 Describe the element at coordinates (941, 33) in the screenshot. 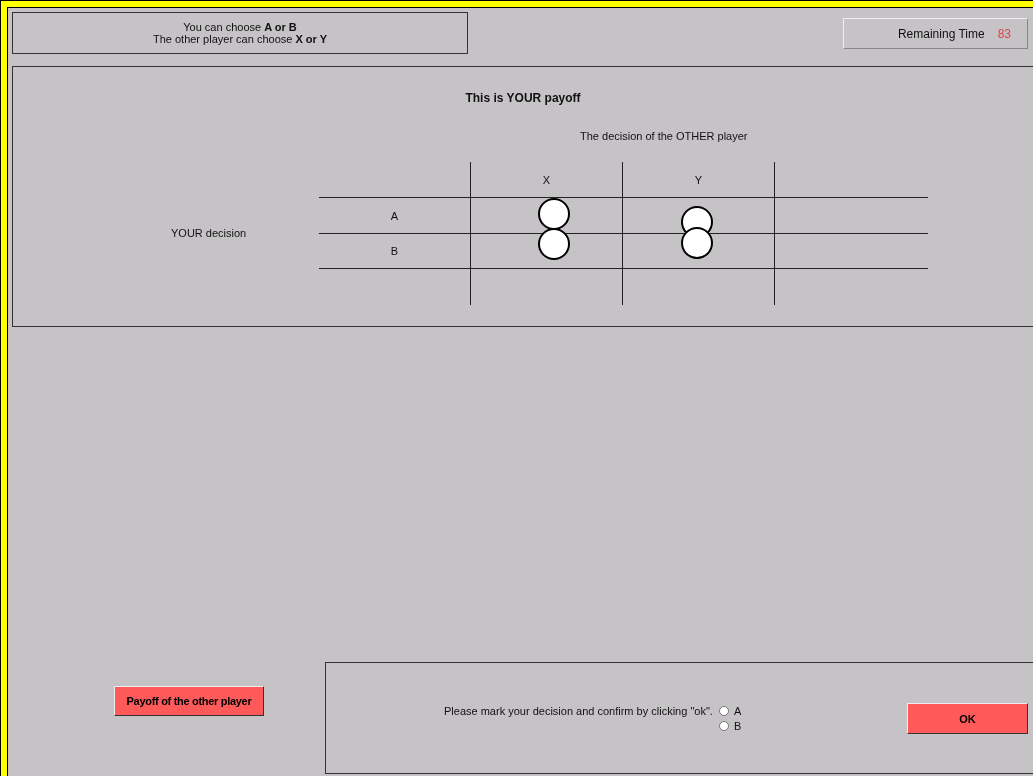

I see `timer-label: Remaining Time` at that location.